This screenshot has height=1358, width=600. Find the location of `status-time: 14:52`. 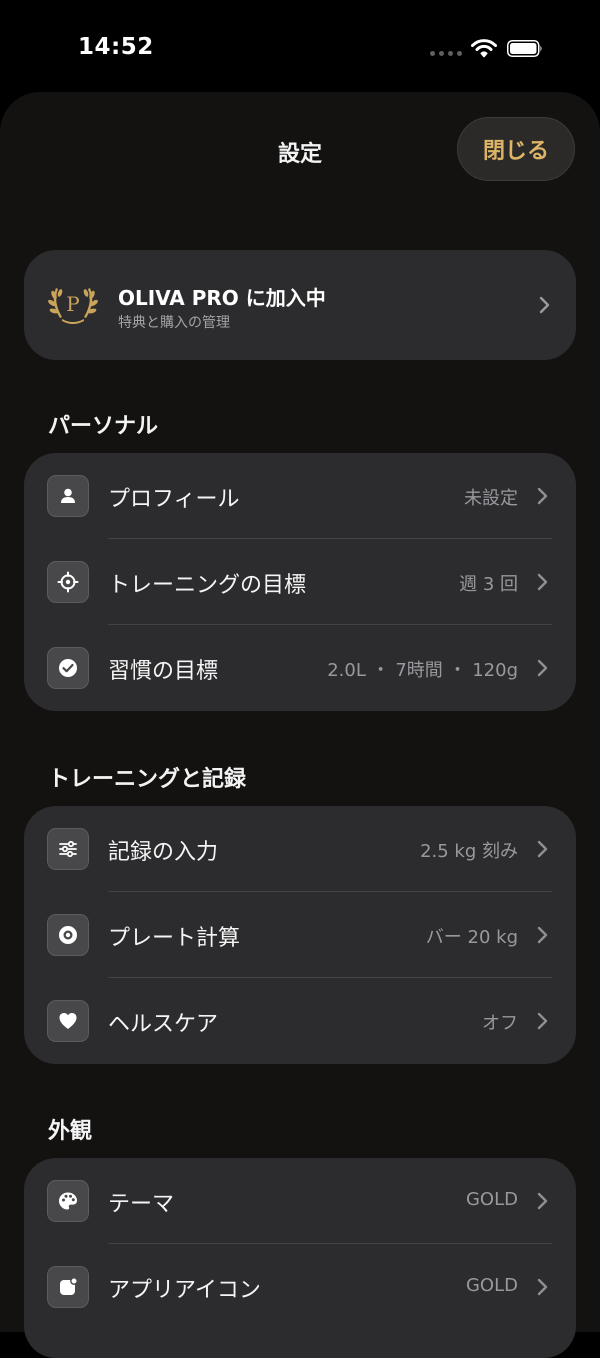

status-time: 14:52 is located at coordinates (116, 47).